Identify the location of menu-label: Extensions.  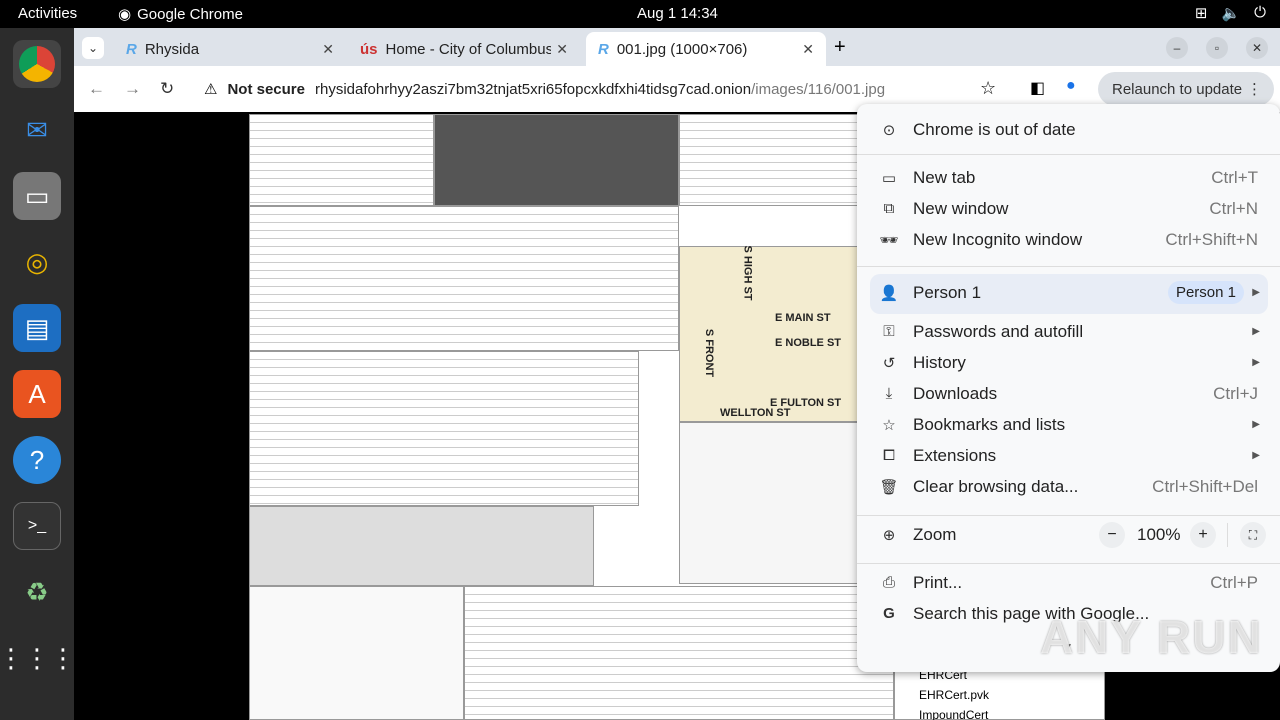
(955, 455).